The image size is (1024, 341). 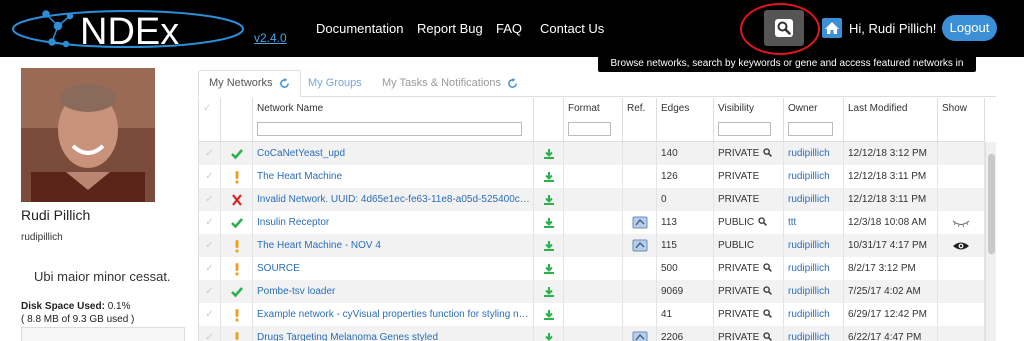 What do you see at coordinates (393, 245) in the screenshot?
I see `network-name-link: The Heart Machine - NOV 4` at bounding box center [393, 245].